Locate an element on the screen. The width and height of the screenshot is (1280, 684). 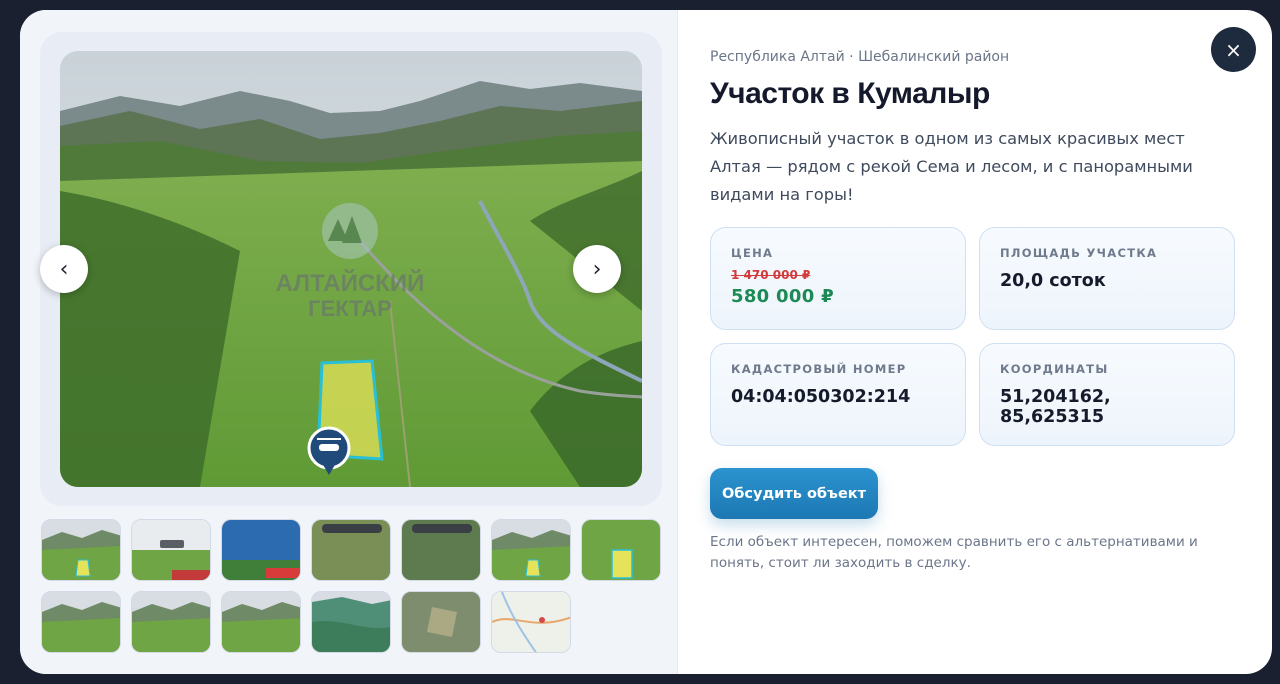
discuss-object-button: Обсудить объект is located at coordinates (794, 493).